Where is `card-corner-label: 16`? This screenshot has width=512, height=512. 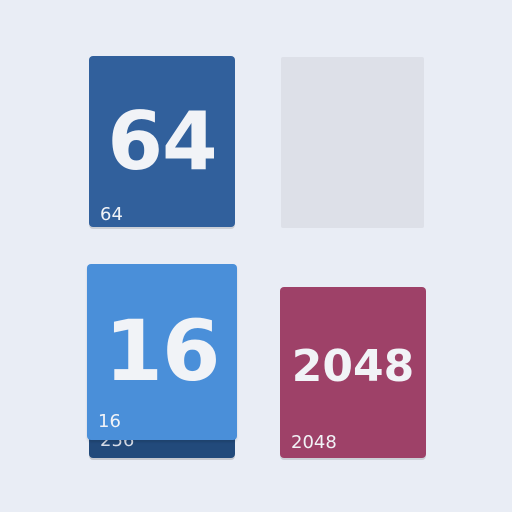
card-corner-label: 16 is located at coordinates (109, 421).